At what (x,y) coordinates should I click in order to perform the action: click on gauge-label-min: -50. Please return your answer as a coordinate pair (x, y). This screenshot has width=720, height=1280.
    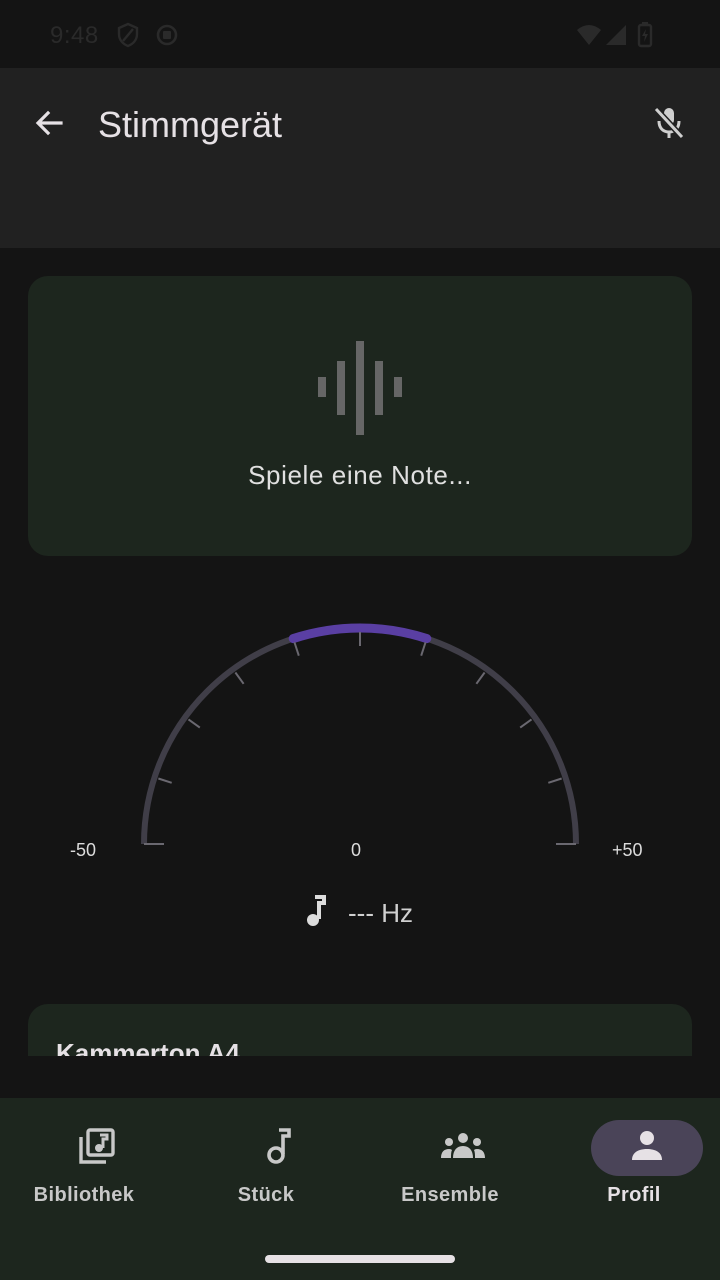
    Looking at the image, I should click on (83, 850).